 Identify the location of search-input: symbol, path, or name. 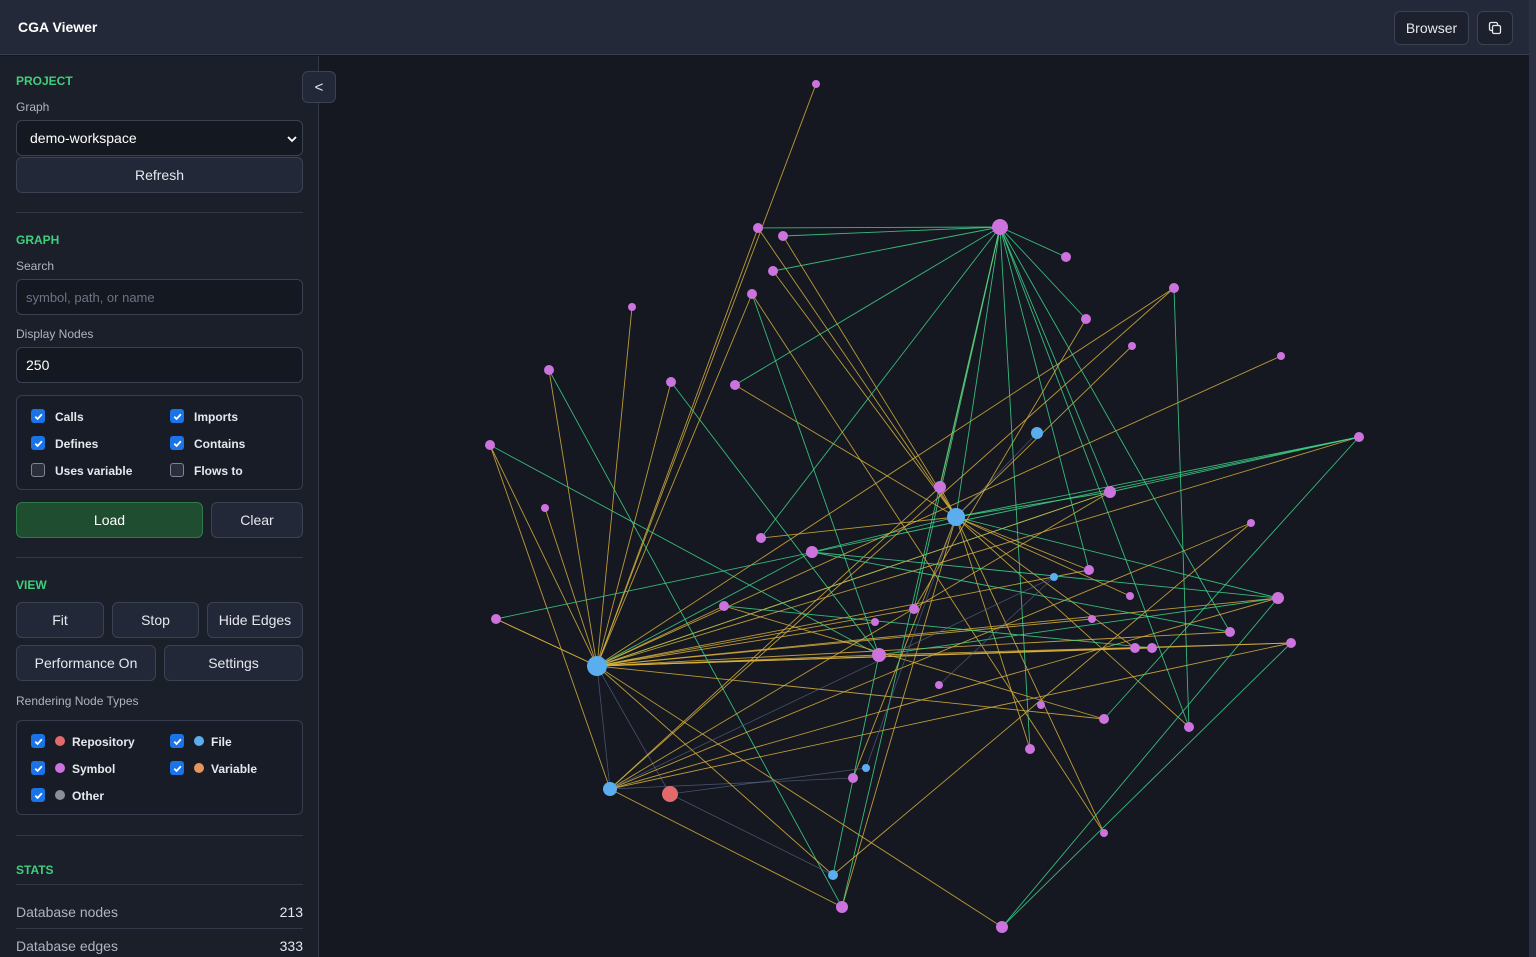
(159, 297).